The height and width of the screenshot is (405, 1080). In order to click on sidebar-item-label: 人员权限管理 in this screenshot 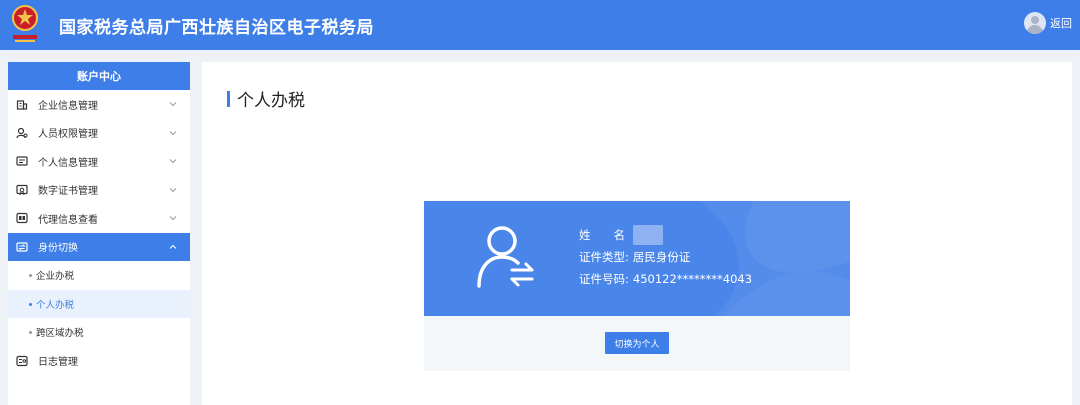, I will do `click(68, 135)`.